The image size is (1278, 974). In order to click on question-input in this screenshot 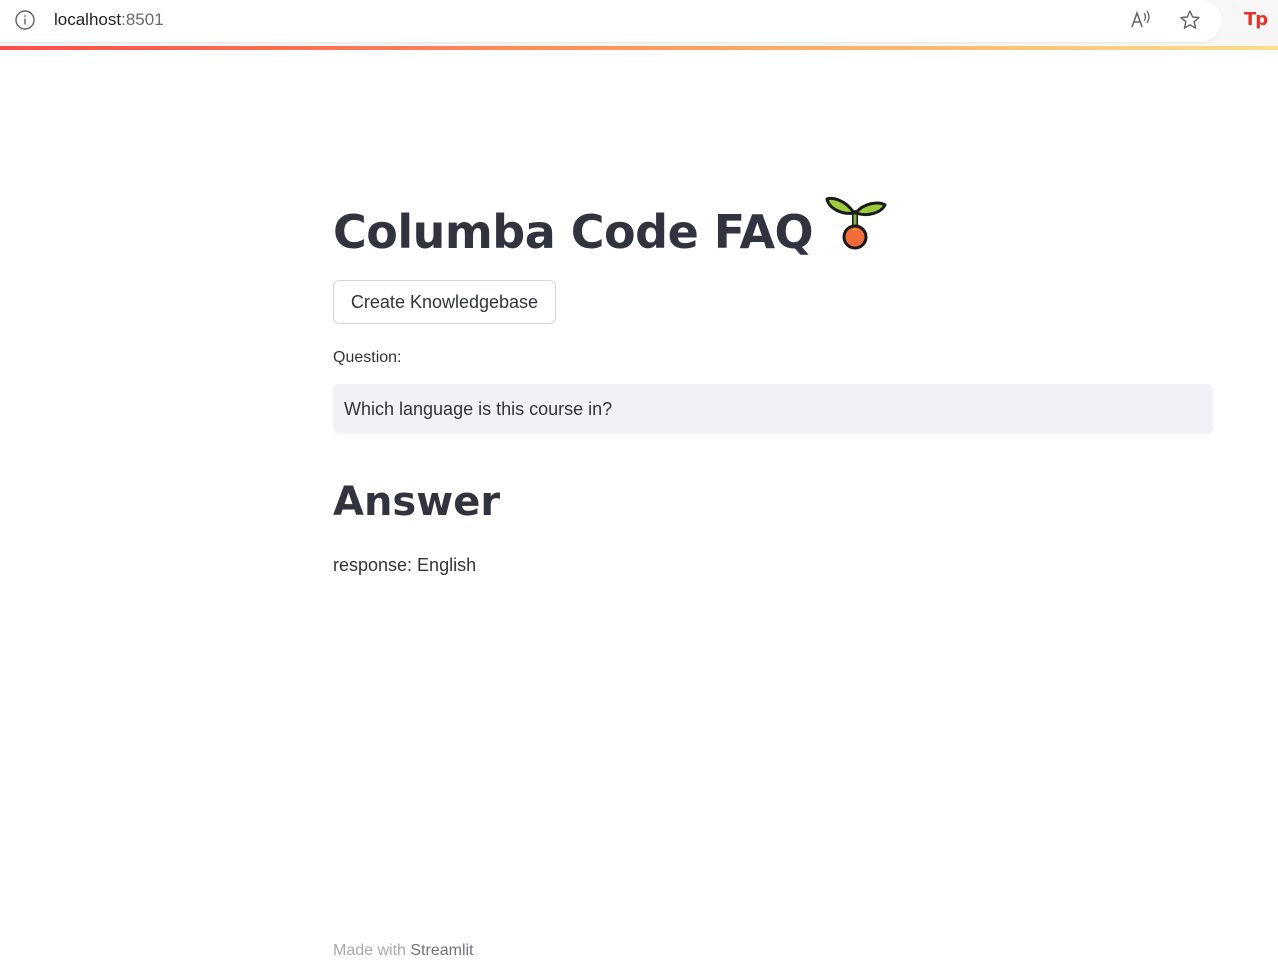, I will do `click(773, 409)`.